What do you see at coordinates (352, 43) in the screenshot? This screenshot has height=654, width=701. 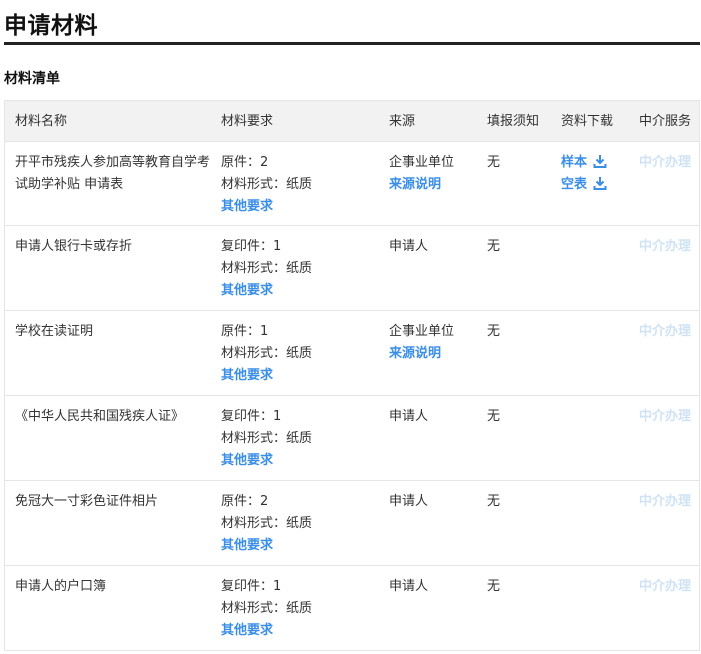 I see `title-divider` at bounding box center [352, 43].